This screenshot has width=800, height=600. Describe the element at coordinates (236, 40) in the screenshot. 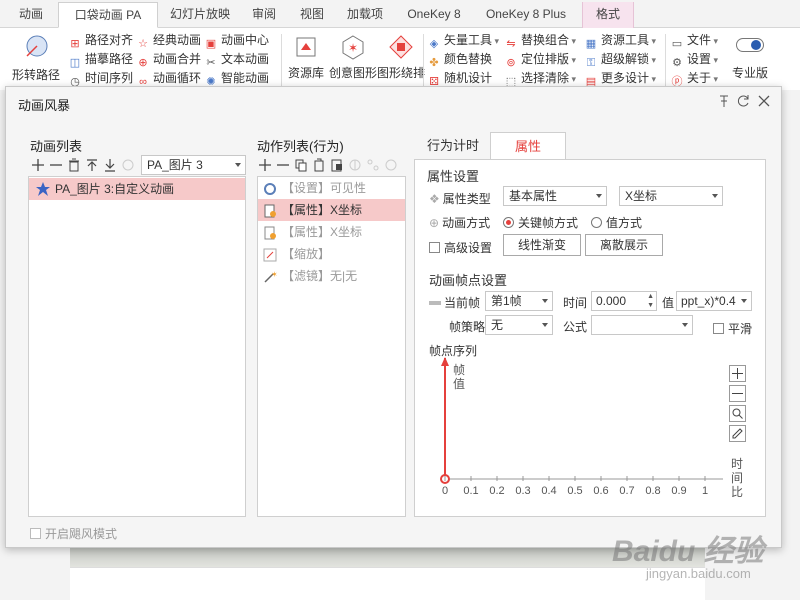

I see `animation-center-button: ▣ 动画中心` at that location.